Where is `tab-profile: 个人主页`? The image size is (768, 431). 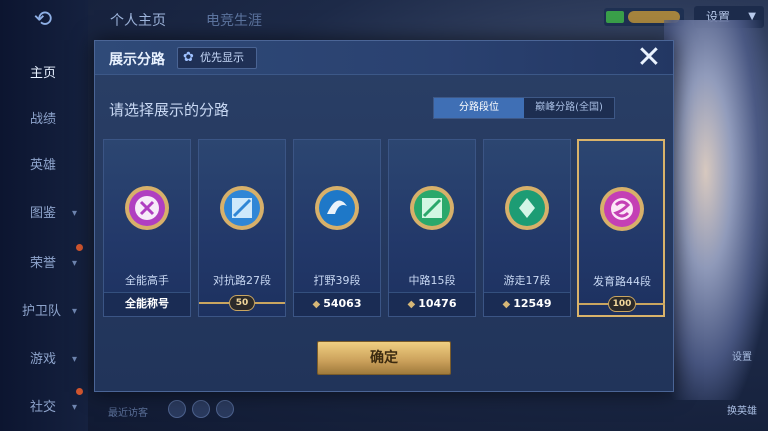
tab-profile: 个人主页 is located at coordinates (138, 20).